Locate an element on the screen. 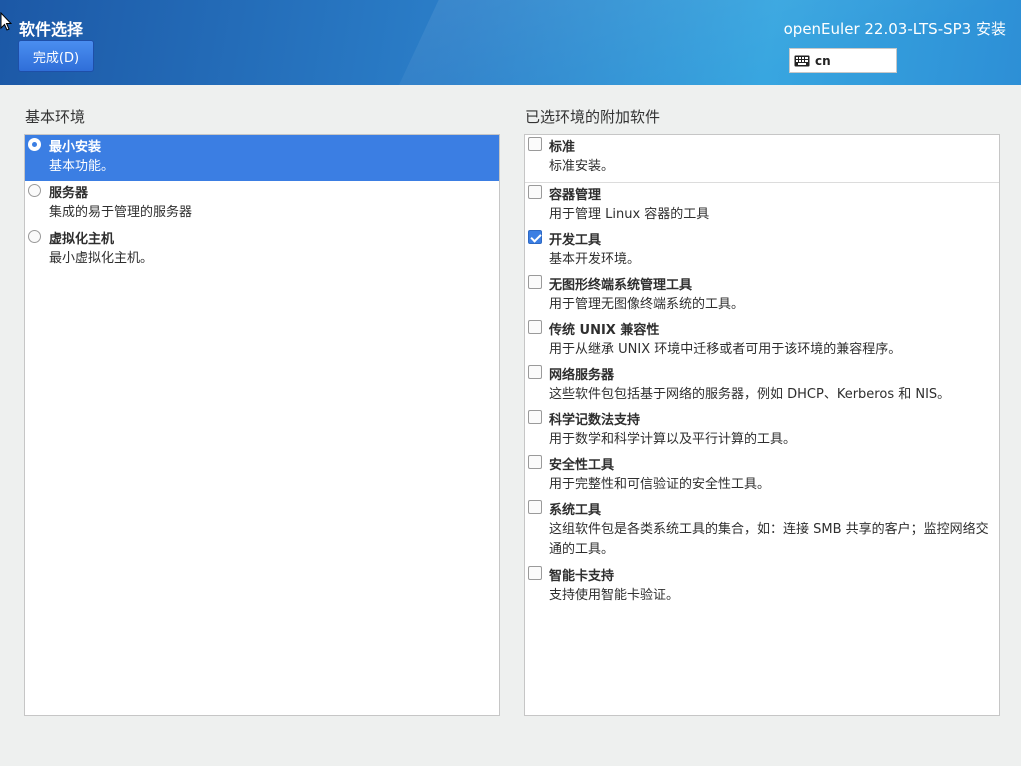 This screenshot has width=1021, height=766. addon-item-container-management: 容器管理 用于管理 Linux 容器的工具 is located at coordinates (762, 205).